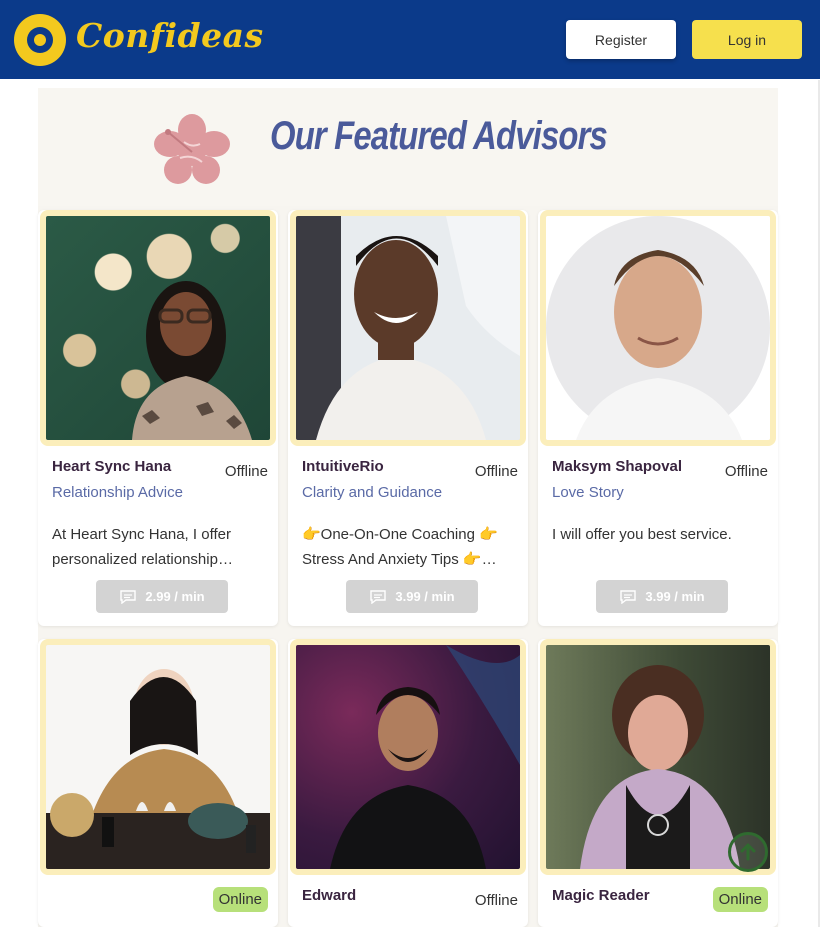 The image size is (820, 927). Describe the element at coordinates (588, 492) in the screenshot. I see `advisor-category: Love Story` at that location.